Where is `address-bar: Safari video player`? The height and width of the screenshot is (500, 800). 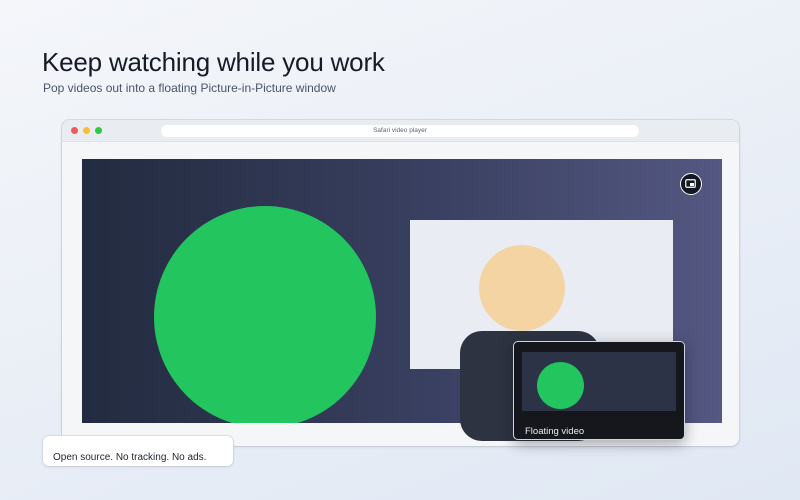 address-bar: Safari video player is located at coordinates (400, 131).